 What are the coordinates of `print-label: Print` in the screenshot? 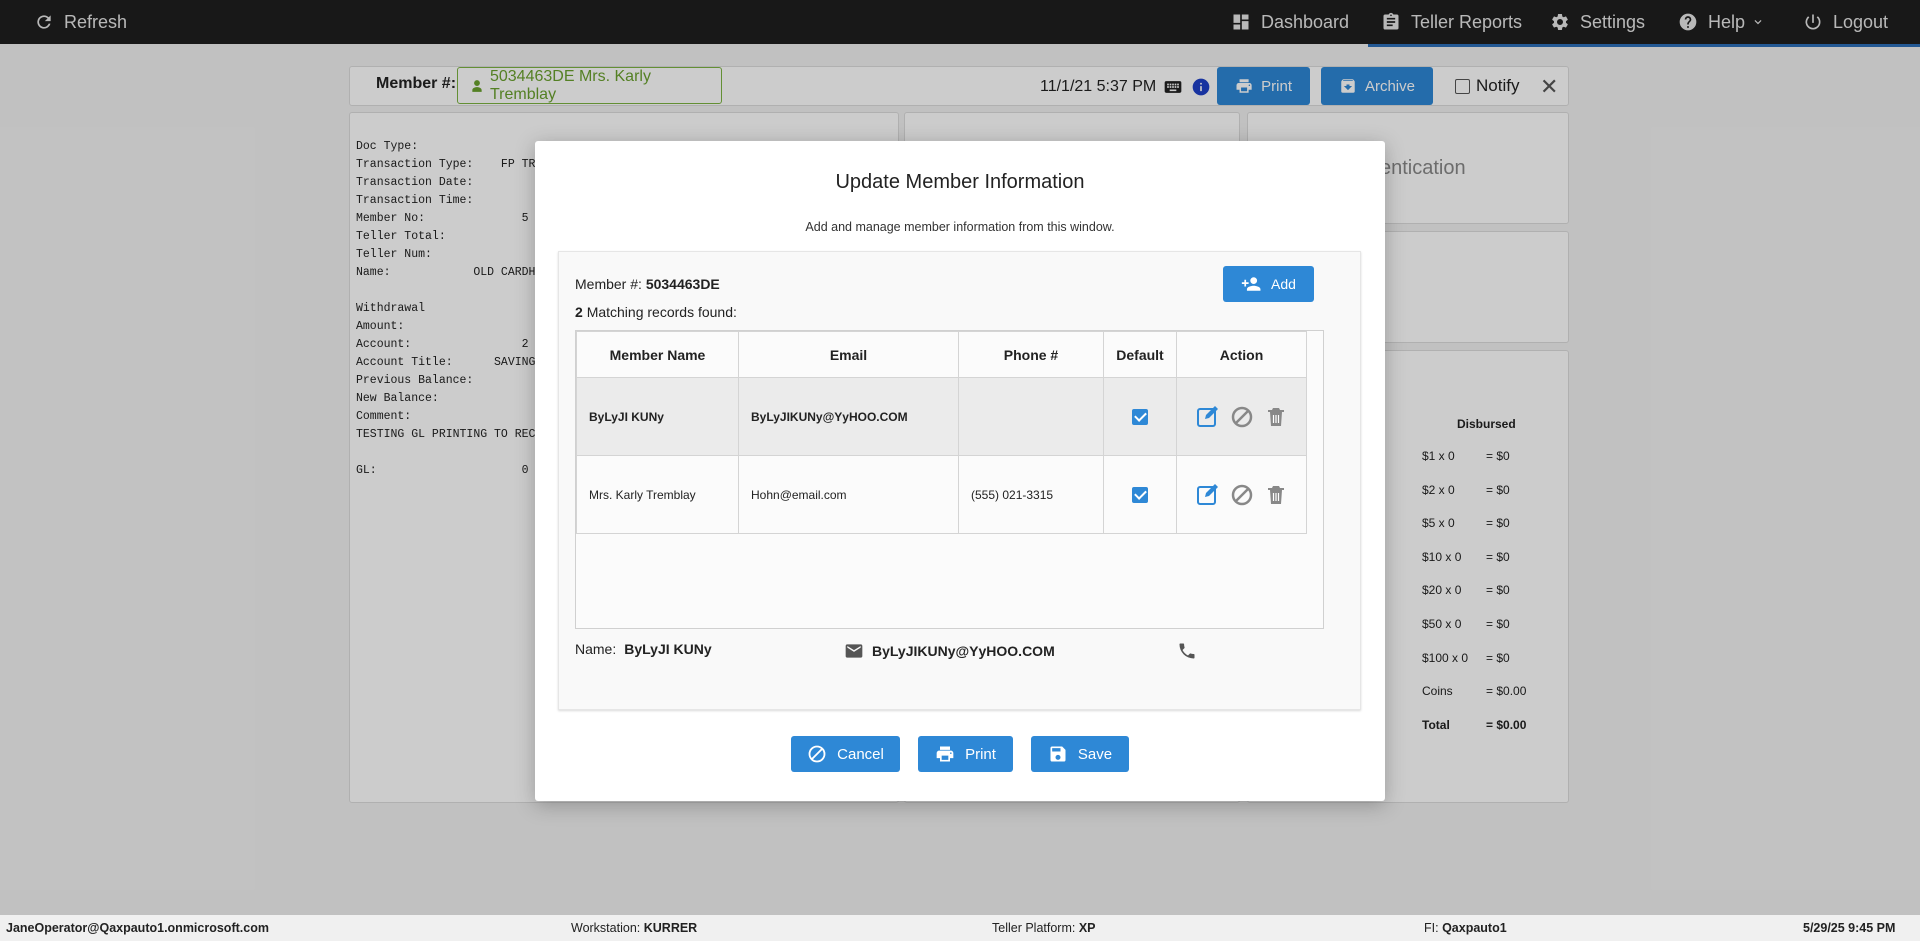 It's located at (980, 754).